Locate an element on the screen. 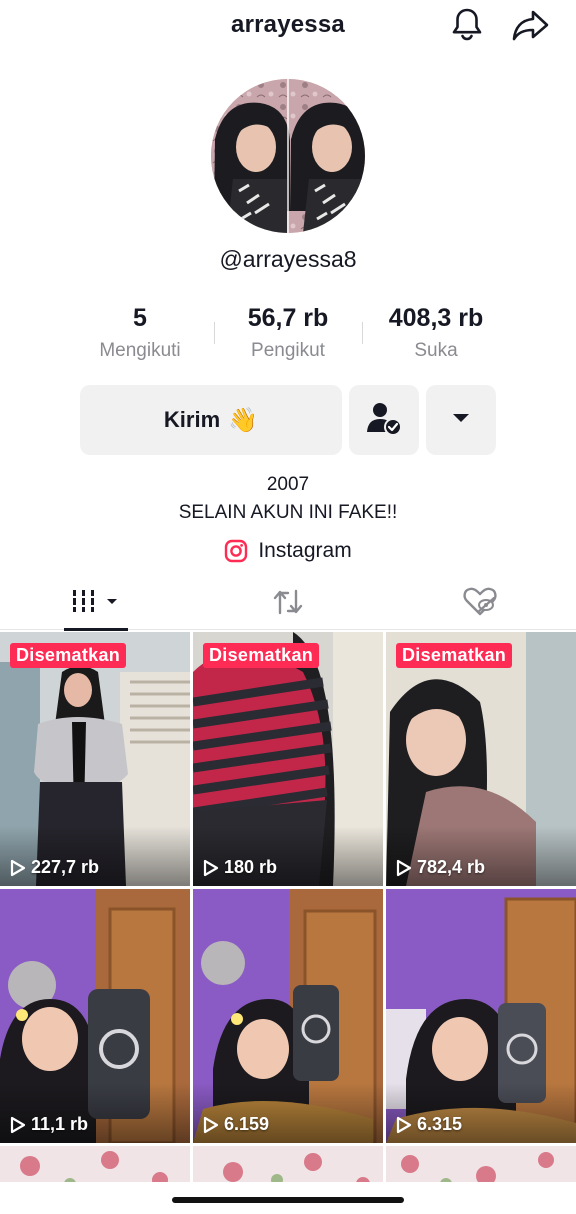 The image size is (576, 1214). videos-grid-icon is located at coordinates (96, 604).